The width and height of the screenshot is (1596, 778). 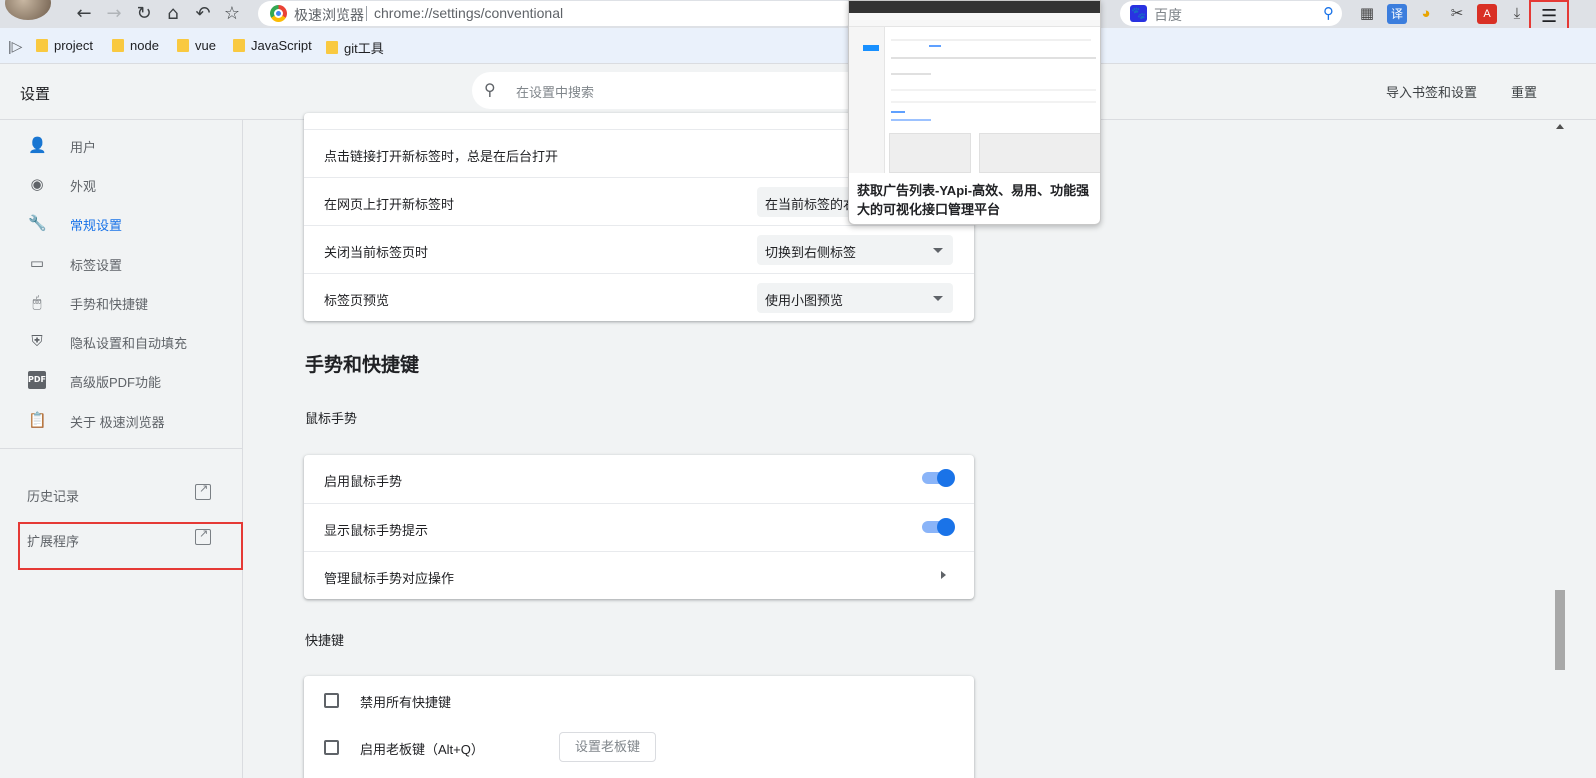 I want to click on enable-gesture-toggle, so click(x=938, y=478).